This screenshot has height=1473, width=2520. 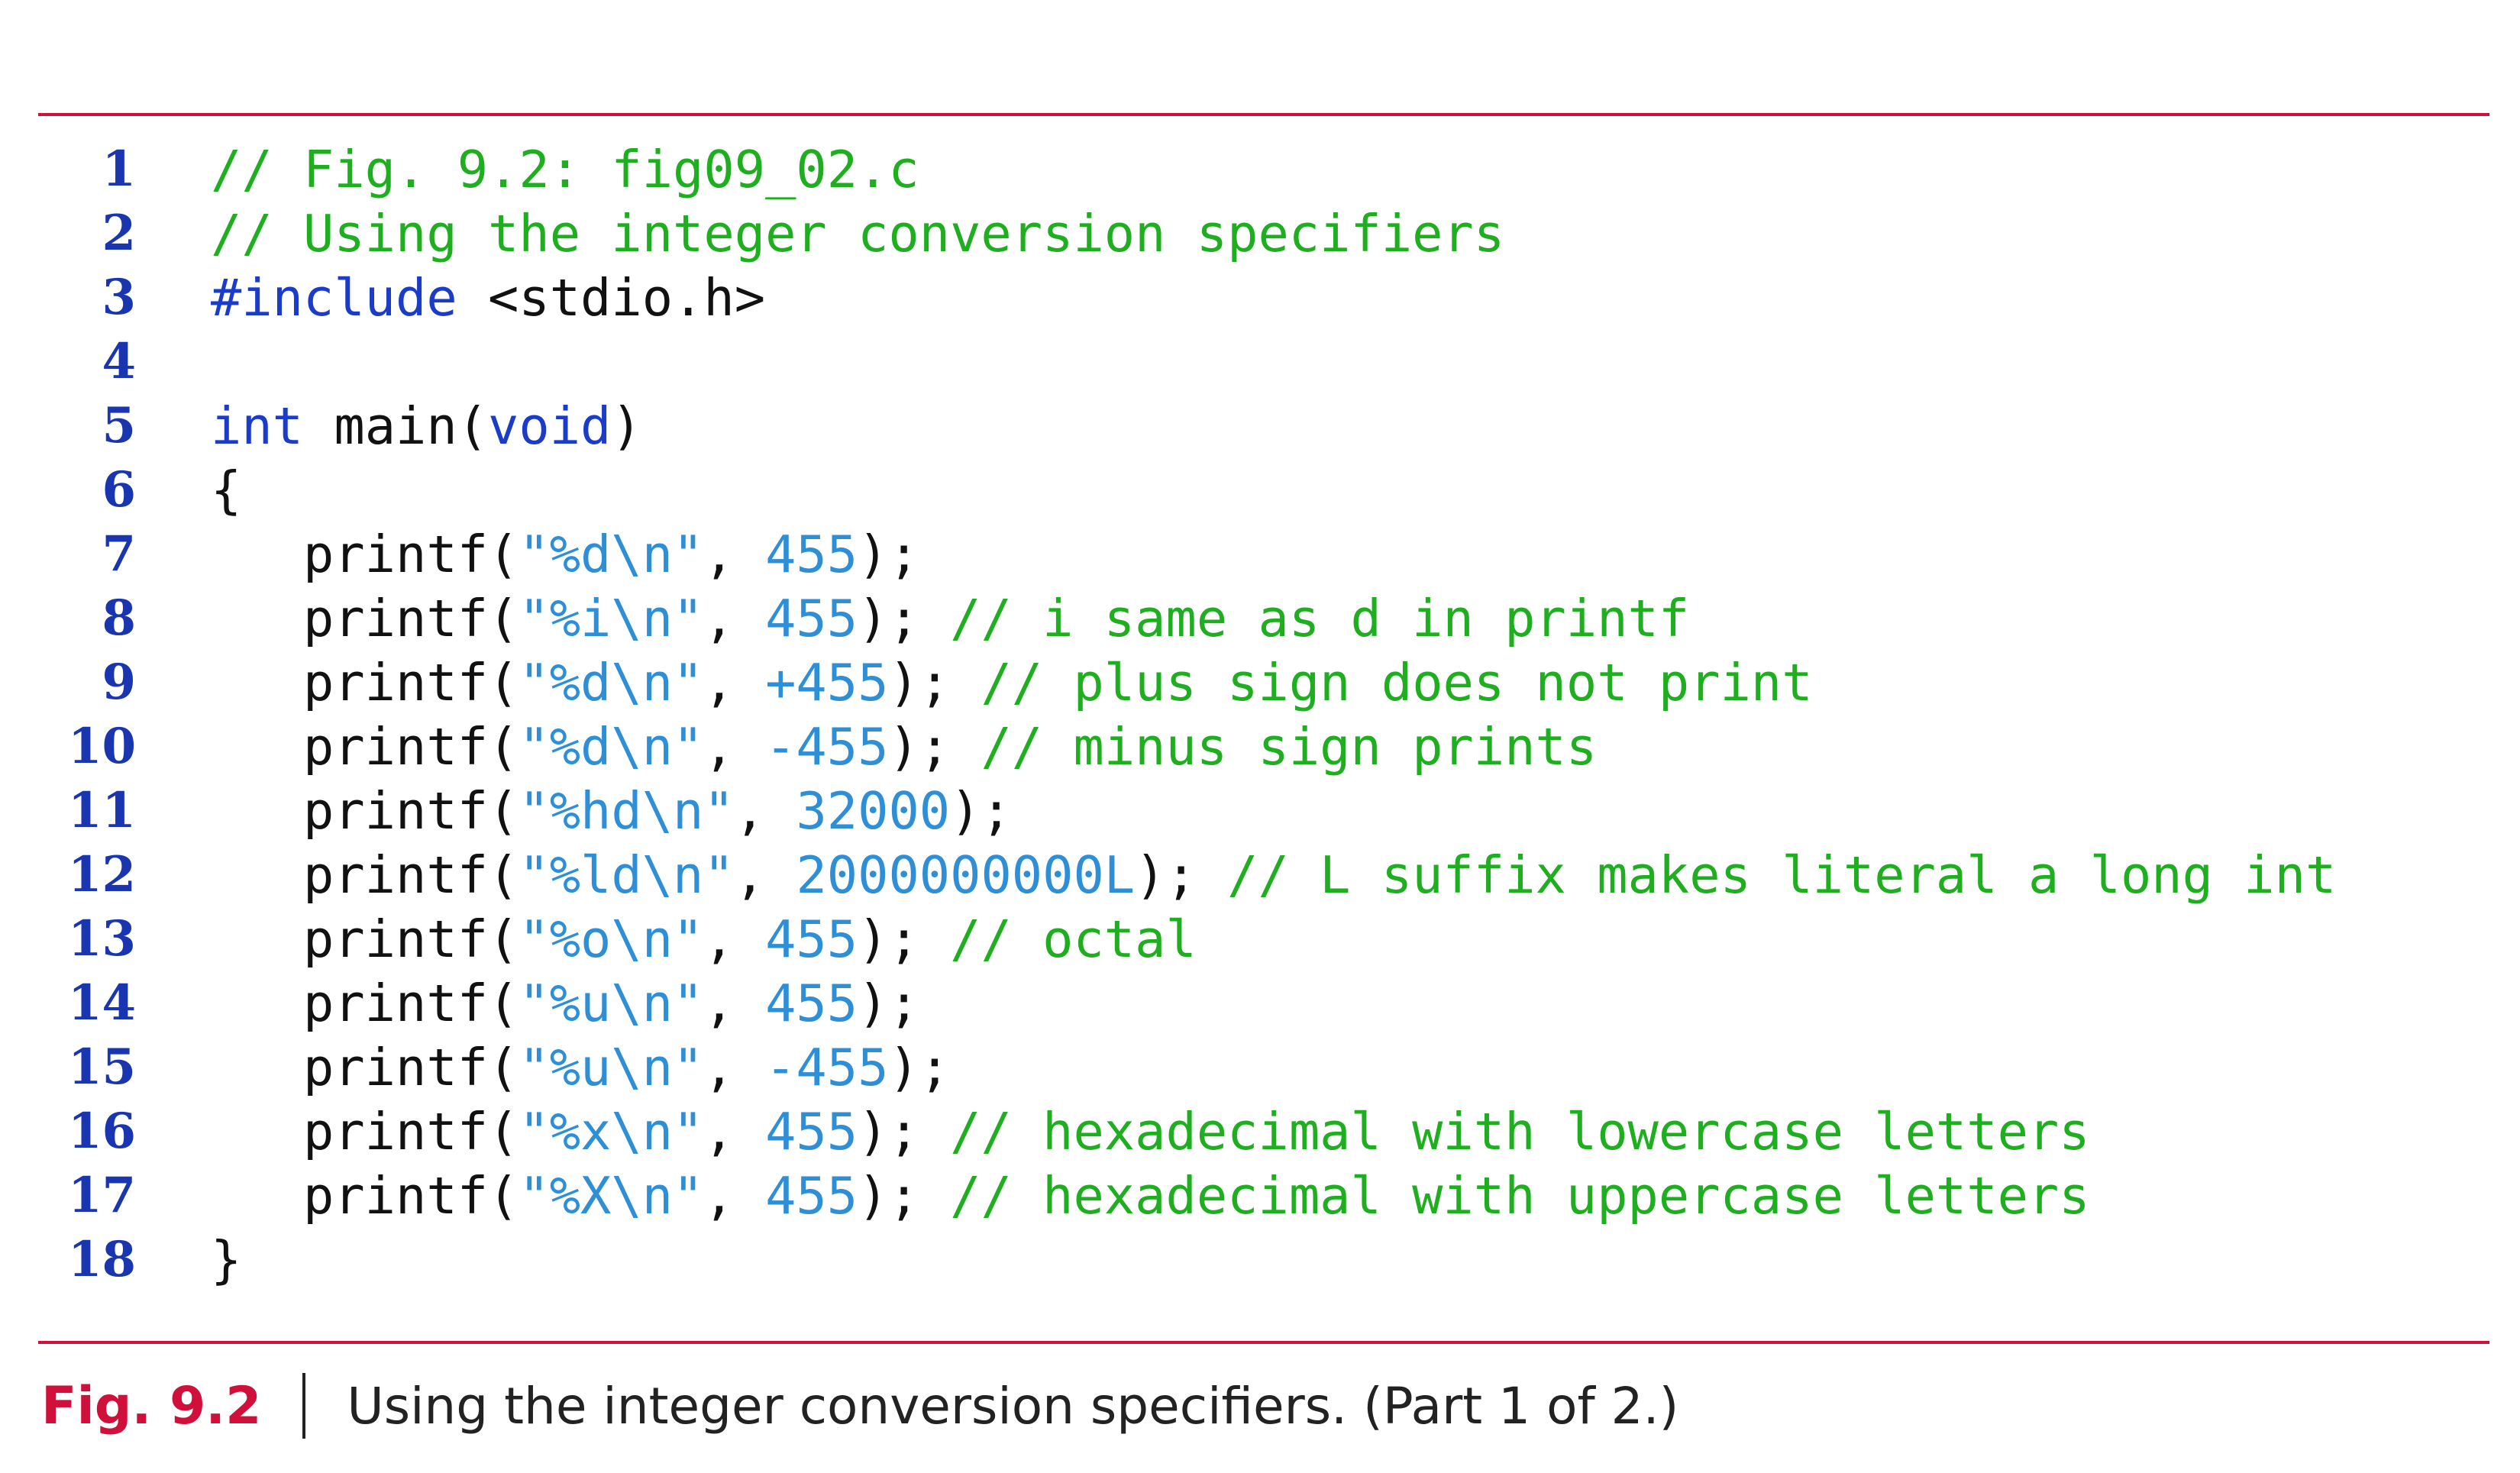 What do you see at coordinates (1260, 1003) in the screenshot?
I see `code-line: 14 printf("%u\n", 455);` at bounding box center [1260, 1003].